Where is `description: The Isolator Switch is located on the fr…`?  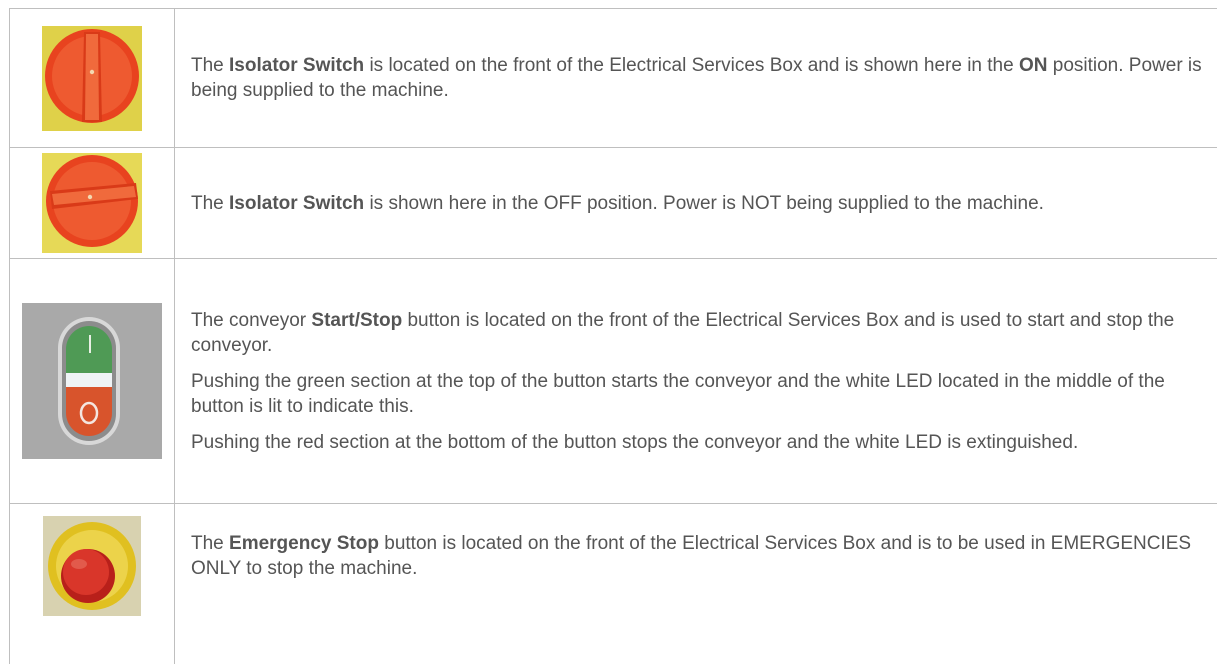
description: The Isolator Switch is located on the fr… is located at coordinates (704, 78).